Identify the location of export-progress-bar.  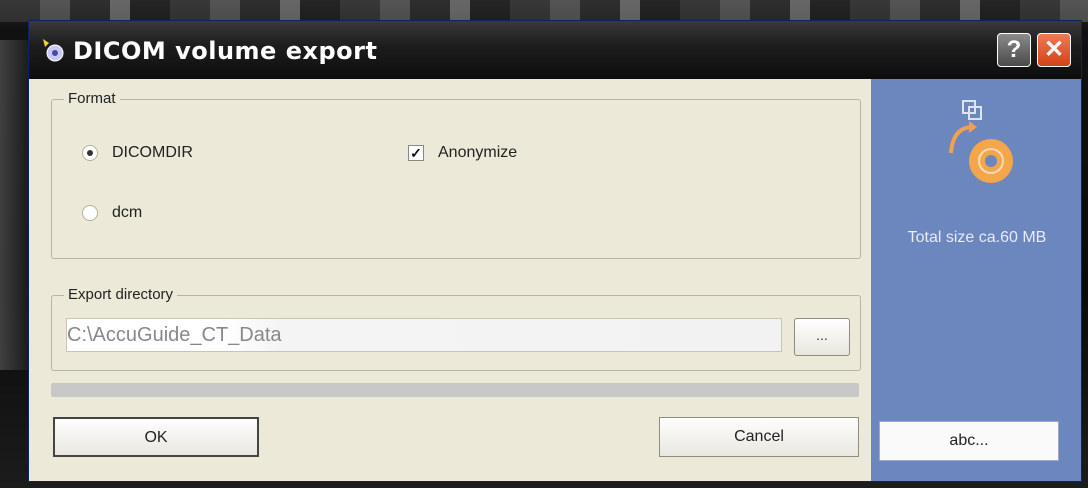
(455, 390).